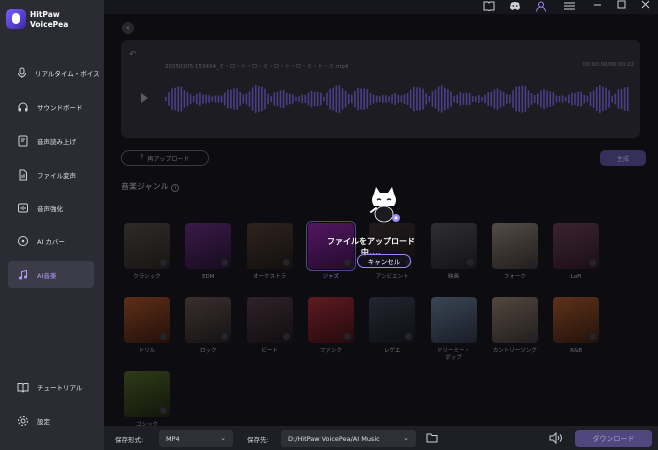 The image size is (658, 450). What do you see at coordinates (51, 207) in the screenshot?
I see `sidebar-item-voice-enhance: 音声強化` at bounding box center [51, 207].